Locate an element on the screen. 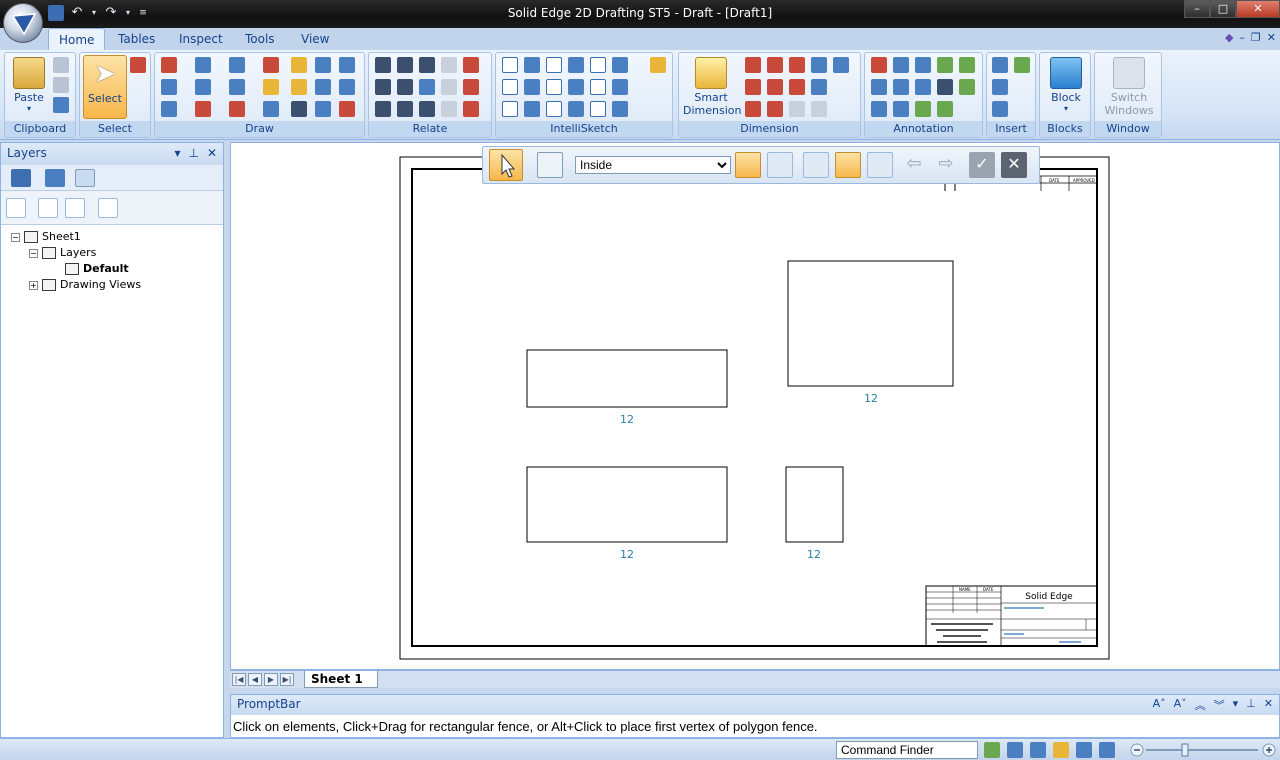 This screenshot has width=1280, height=760. retrieve-dimensions-icon is located at coordinates (819, 109).